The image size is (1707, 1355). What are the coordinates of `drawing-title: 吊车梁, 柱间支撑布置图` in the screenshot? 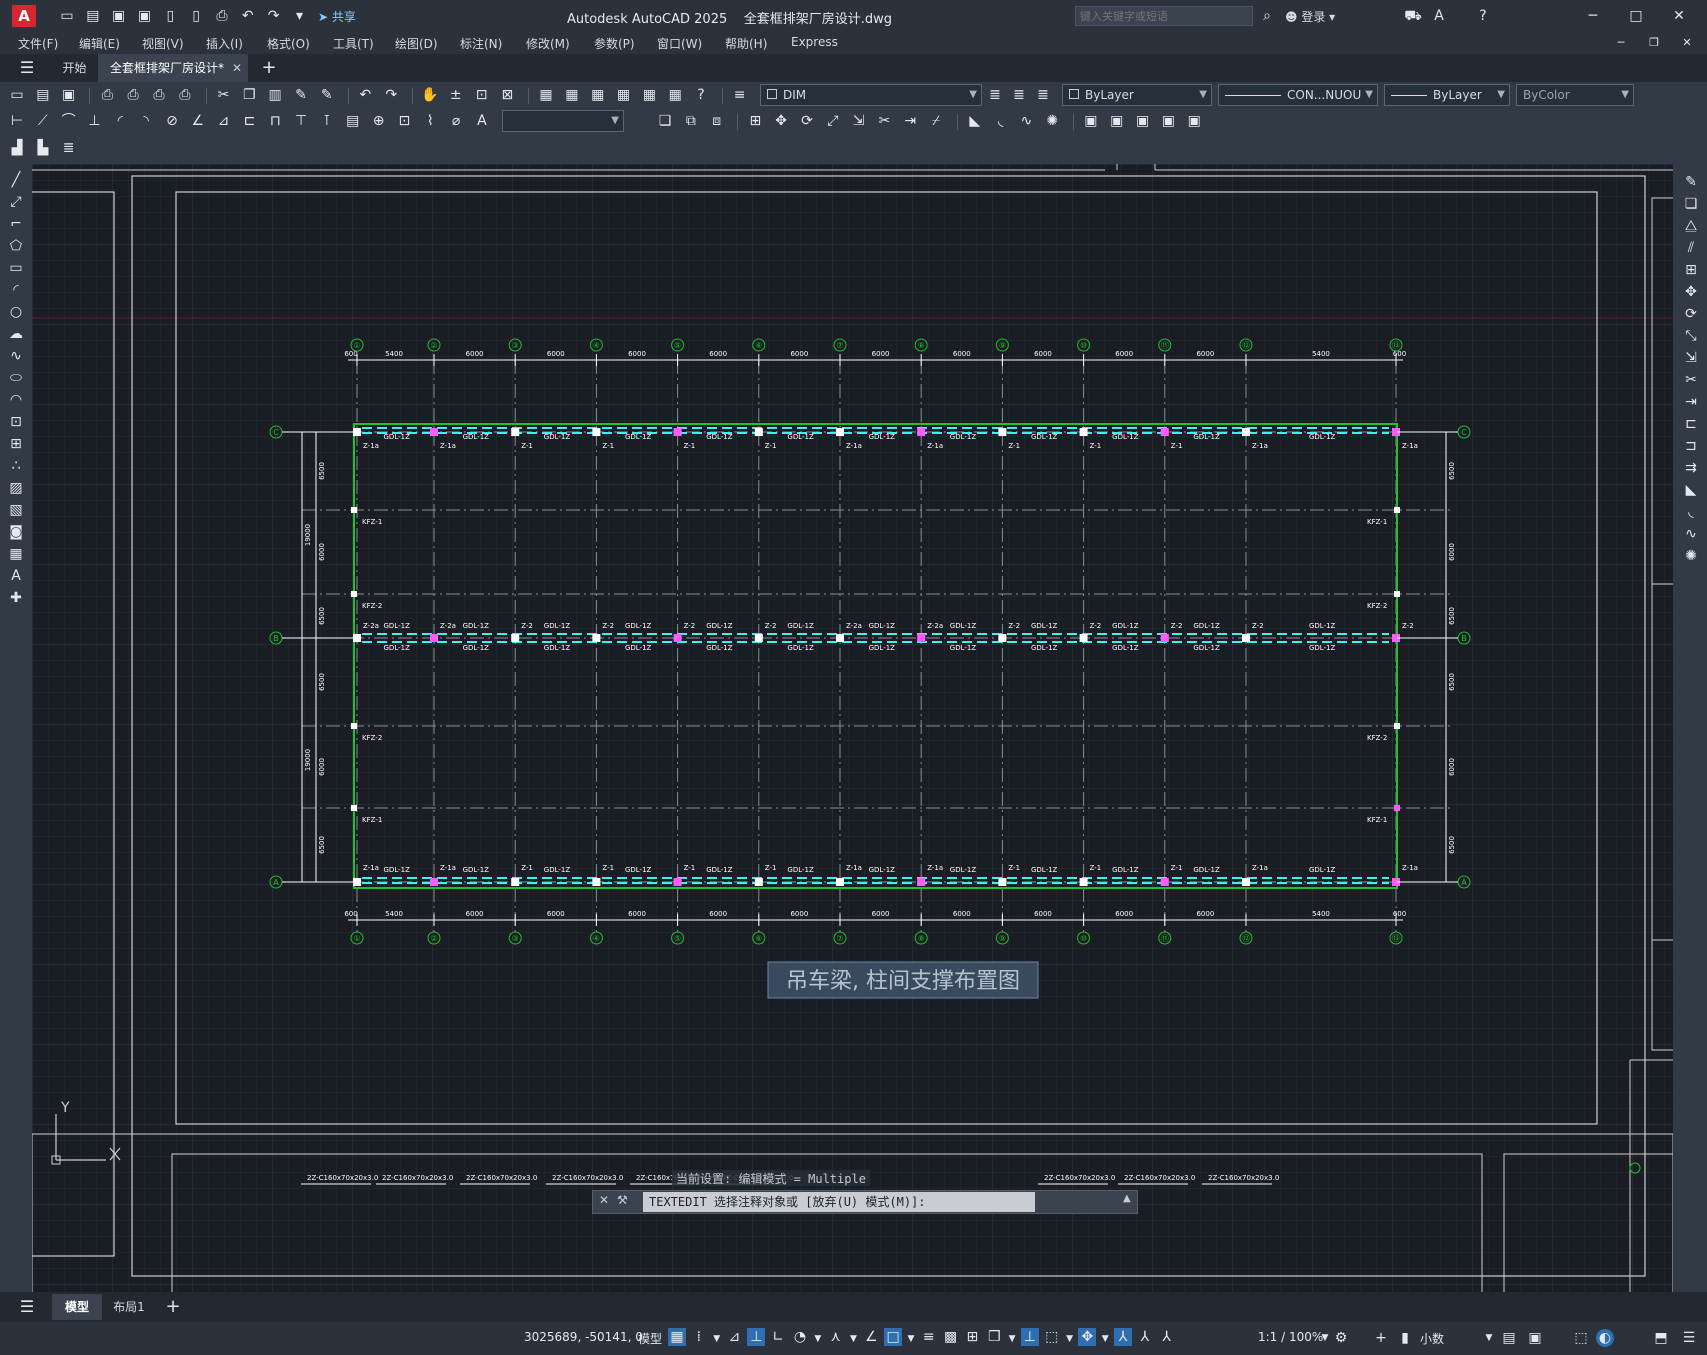 It's located at (903, 981).